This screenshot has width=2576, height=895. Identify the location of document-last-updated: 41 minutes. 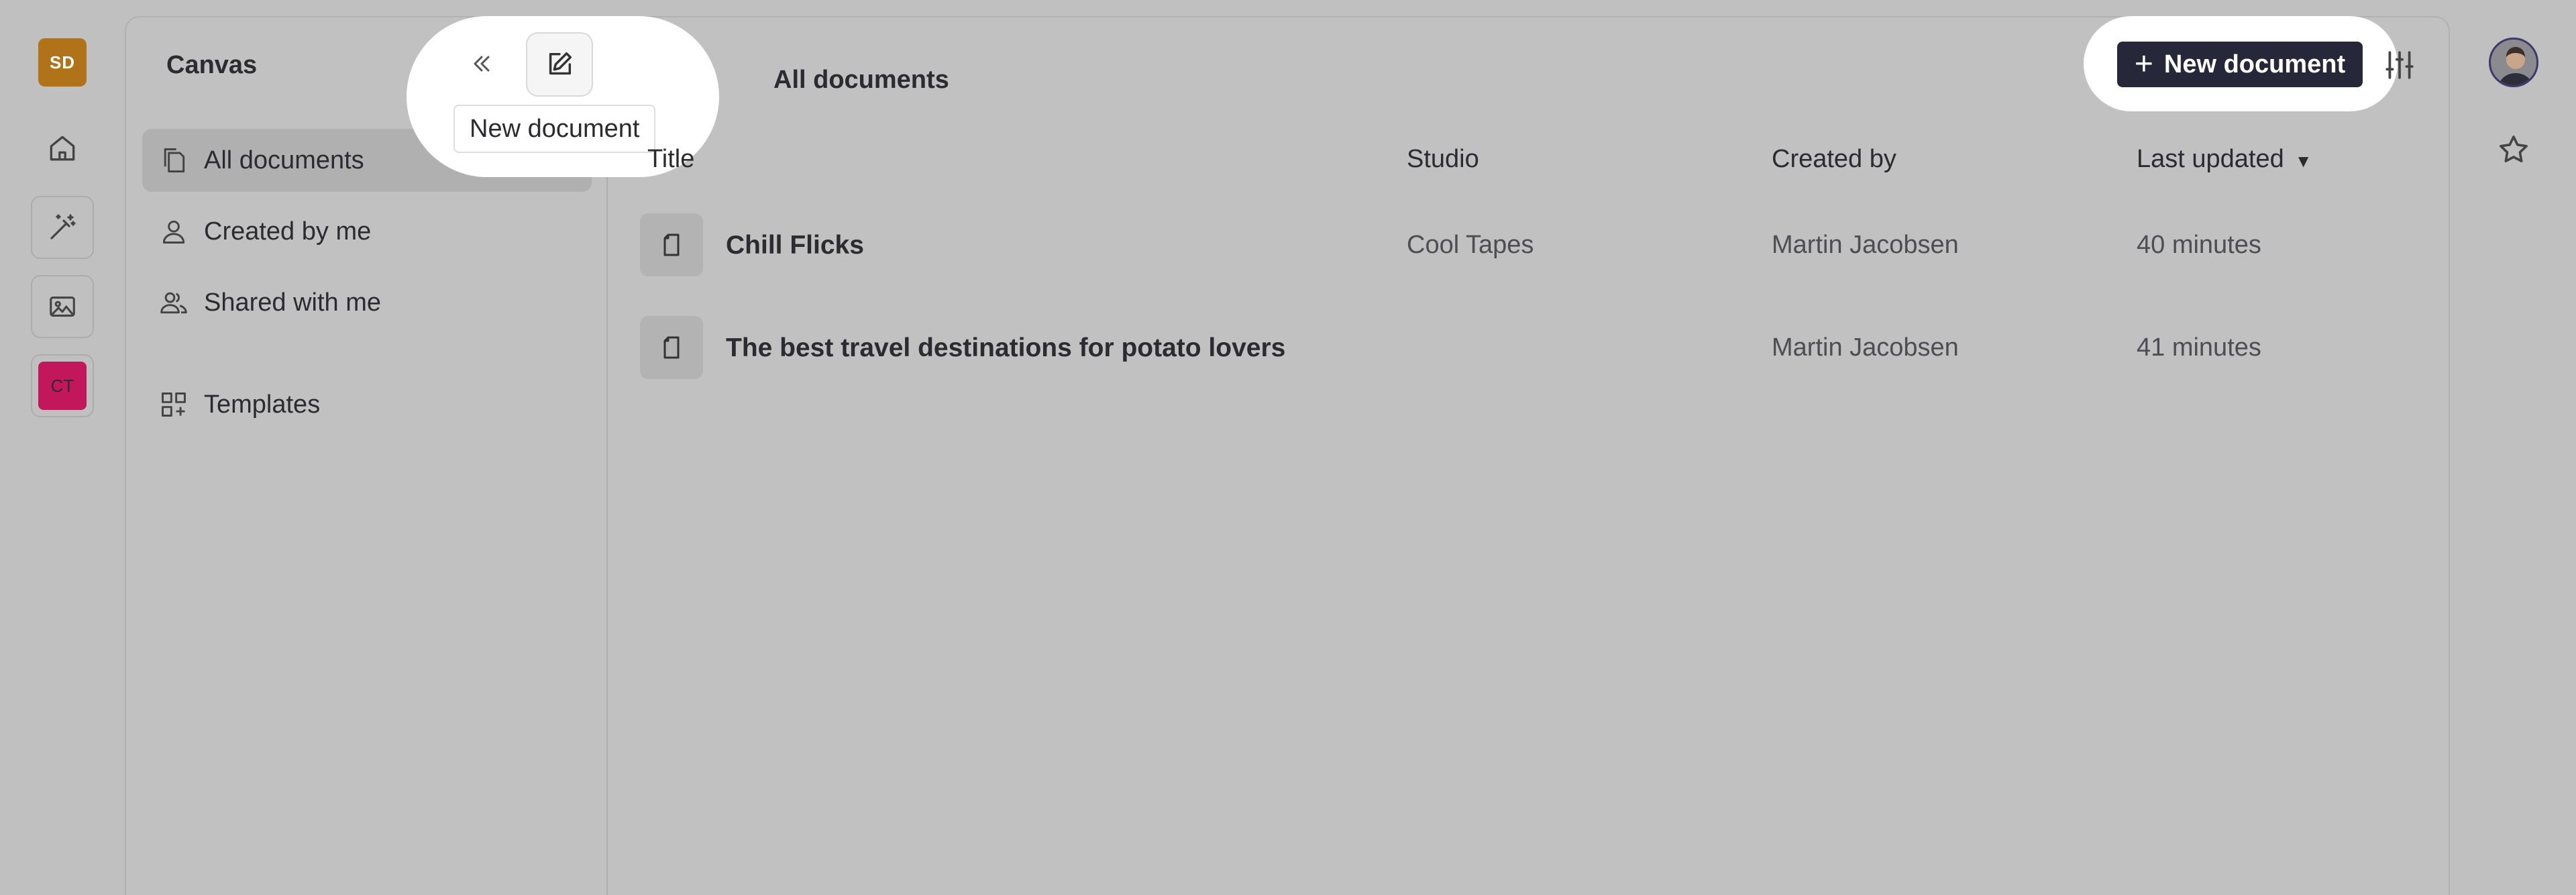
(2199, 348).